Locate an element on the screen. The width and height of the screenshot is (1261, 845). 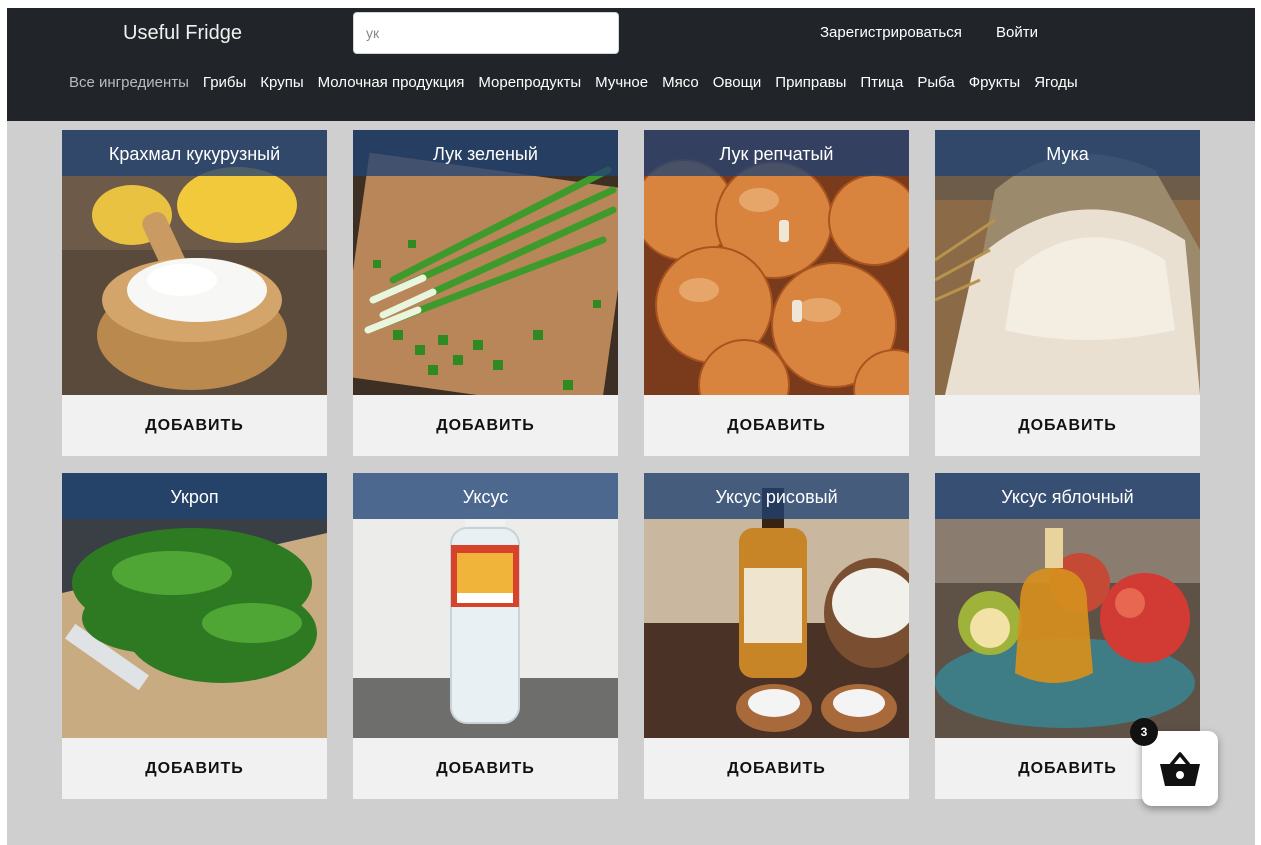
product-title: Укроп is located at coordinates (194, 496).